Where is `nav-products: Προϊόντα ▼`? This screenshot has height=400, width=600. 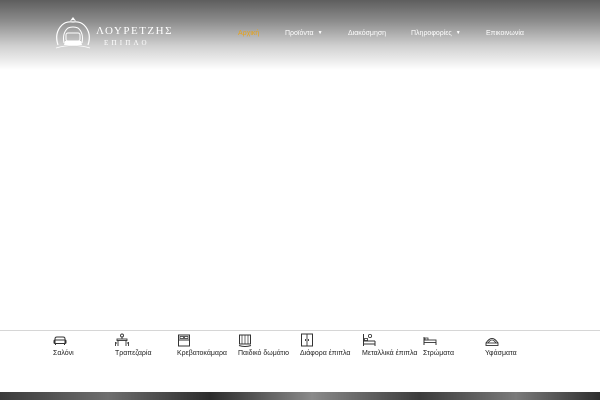 nav-products: Προϊόντα ▼ is located at coordinates (304, 33).